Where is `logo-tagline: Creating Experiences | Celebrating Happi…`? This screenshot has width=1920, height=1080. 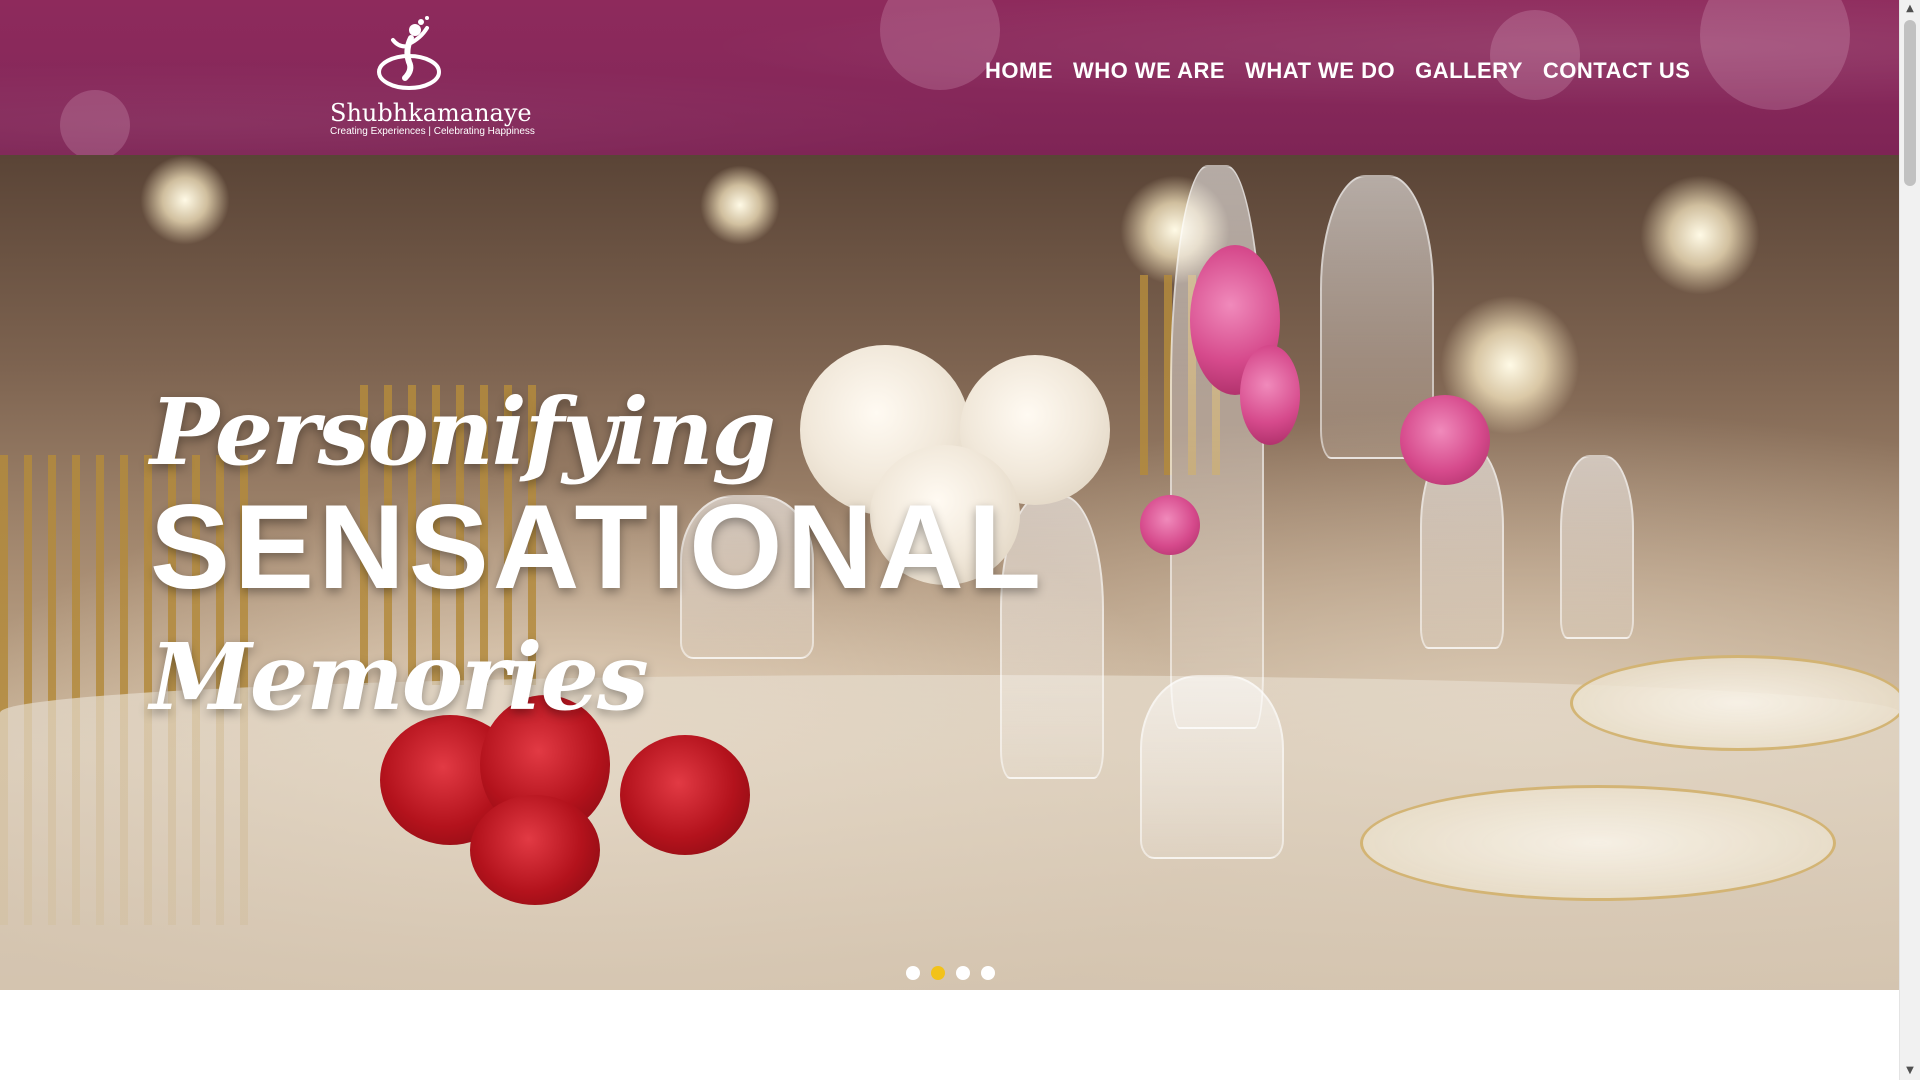 logo-tagline: Creating Experiences | Celebrating Happi… is located at coordinates (432, 131).